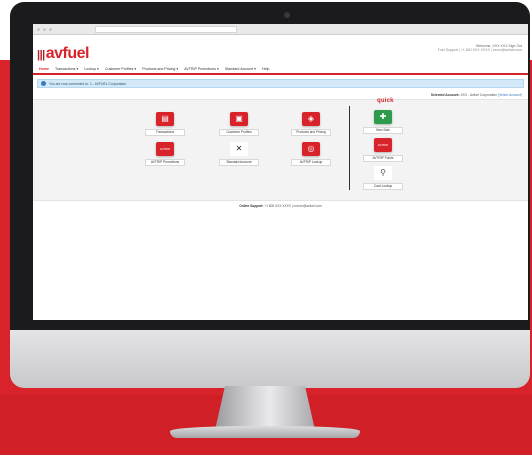 Image resolution: width=532 pixels, height=455 pixels. What do you see at coordinates (293, 206) in the screenshot?
I see `footer-contact: +1 800.XXX.XXXX | xxxxxx@avfuel.com` at bounding box center [293, 206].